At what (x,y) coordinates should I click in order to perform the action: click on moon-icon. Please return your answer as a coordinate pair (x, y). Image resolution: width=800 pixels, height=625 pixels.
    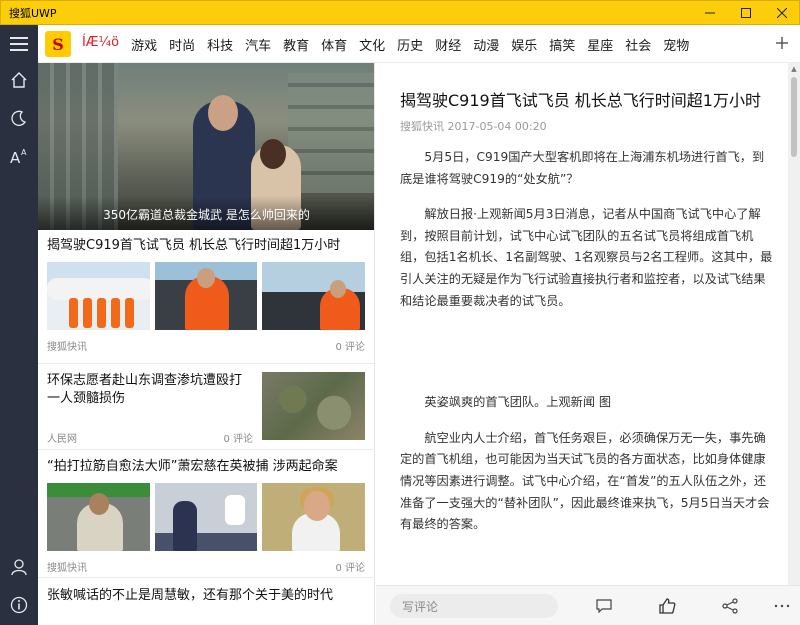
    Looking at the image, I should click on (19, 118).